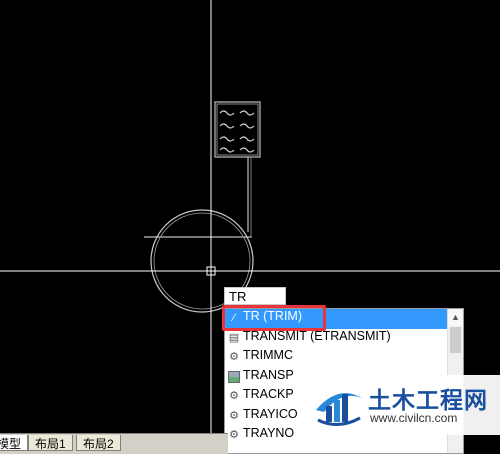  I want to click on layout-tab-bar: 模型 布局1 布局2, so click(114, 443).